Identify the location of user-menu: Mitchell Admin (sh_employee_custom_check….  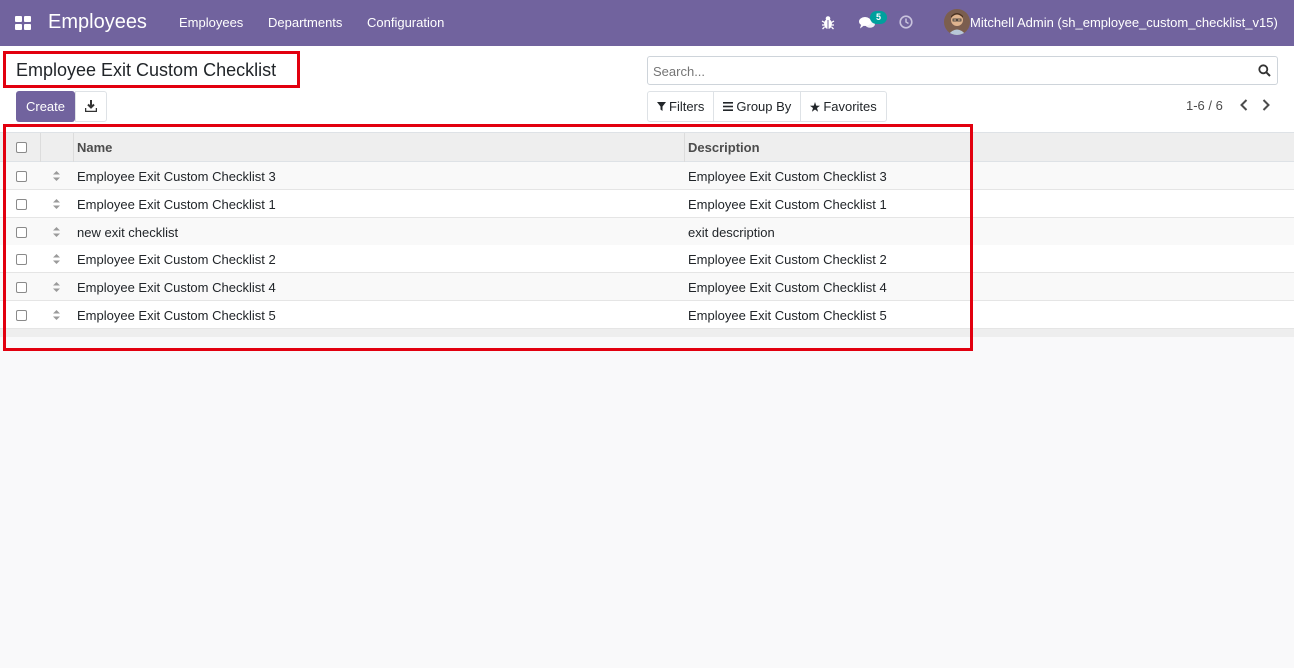
(1124, 22).